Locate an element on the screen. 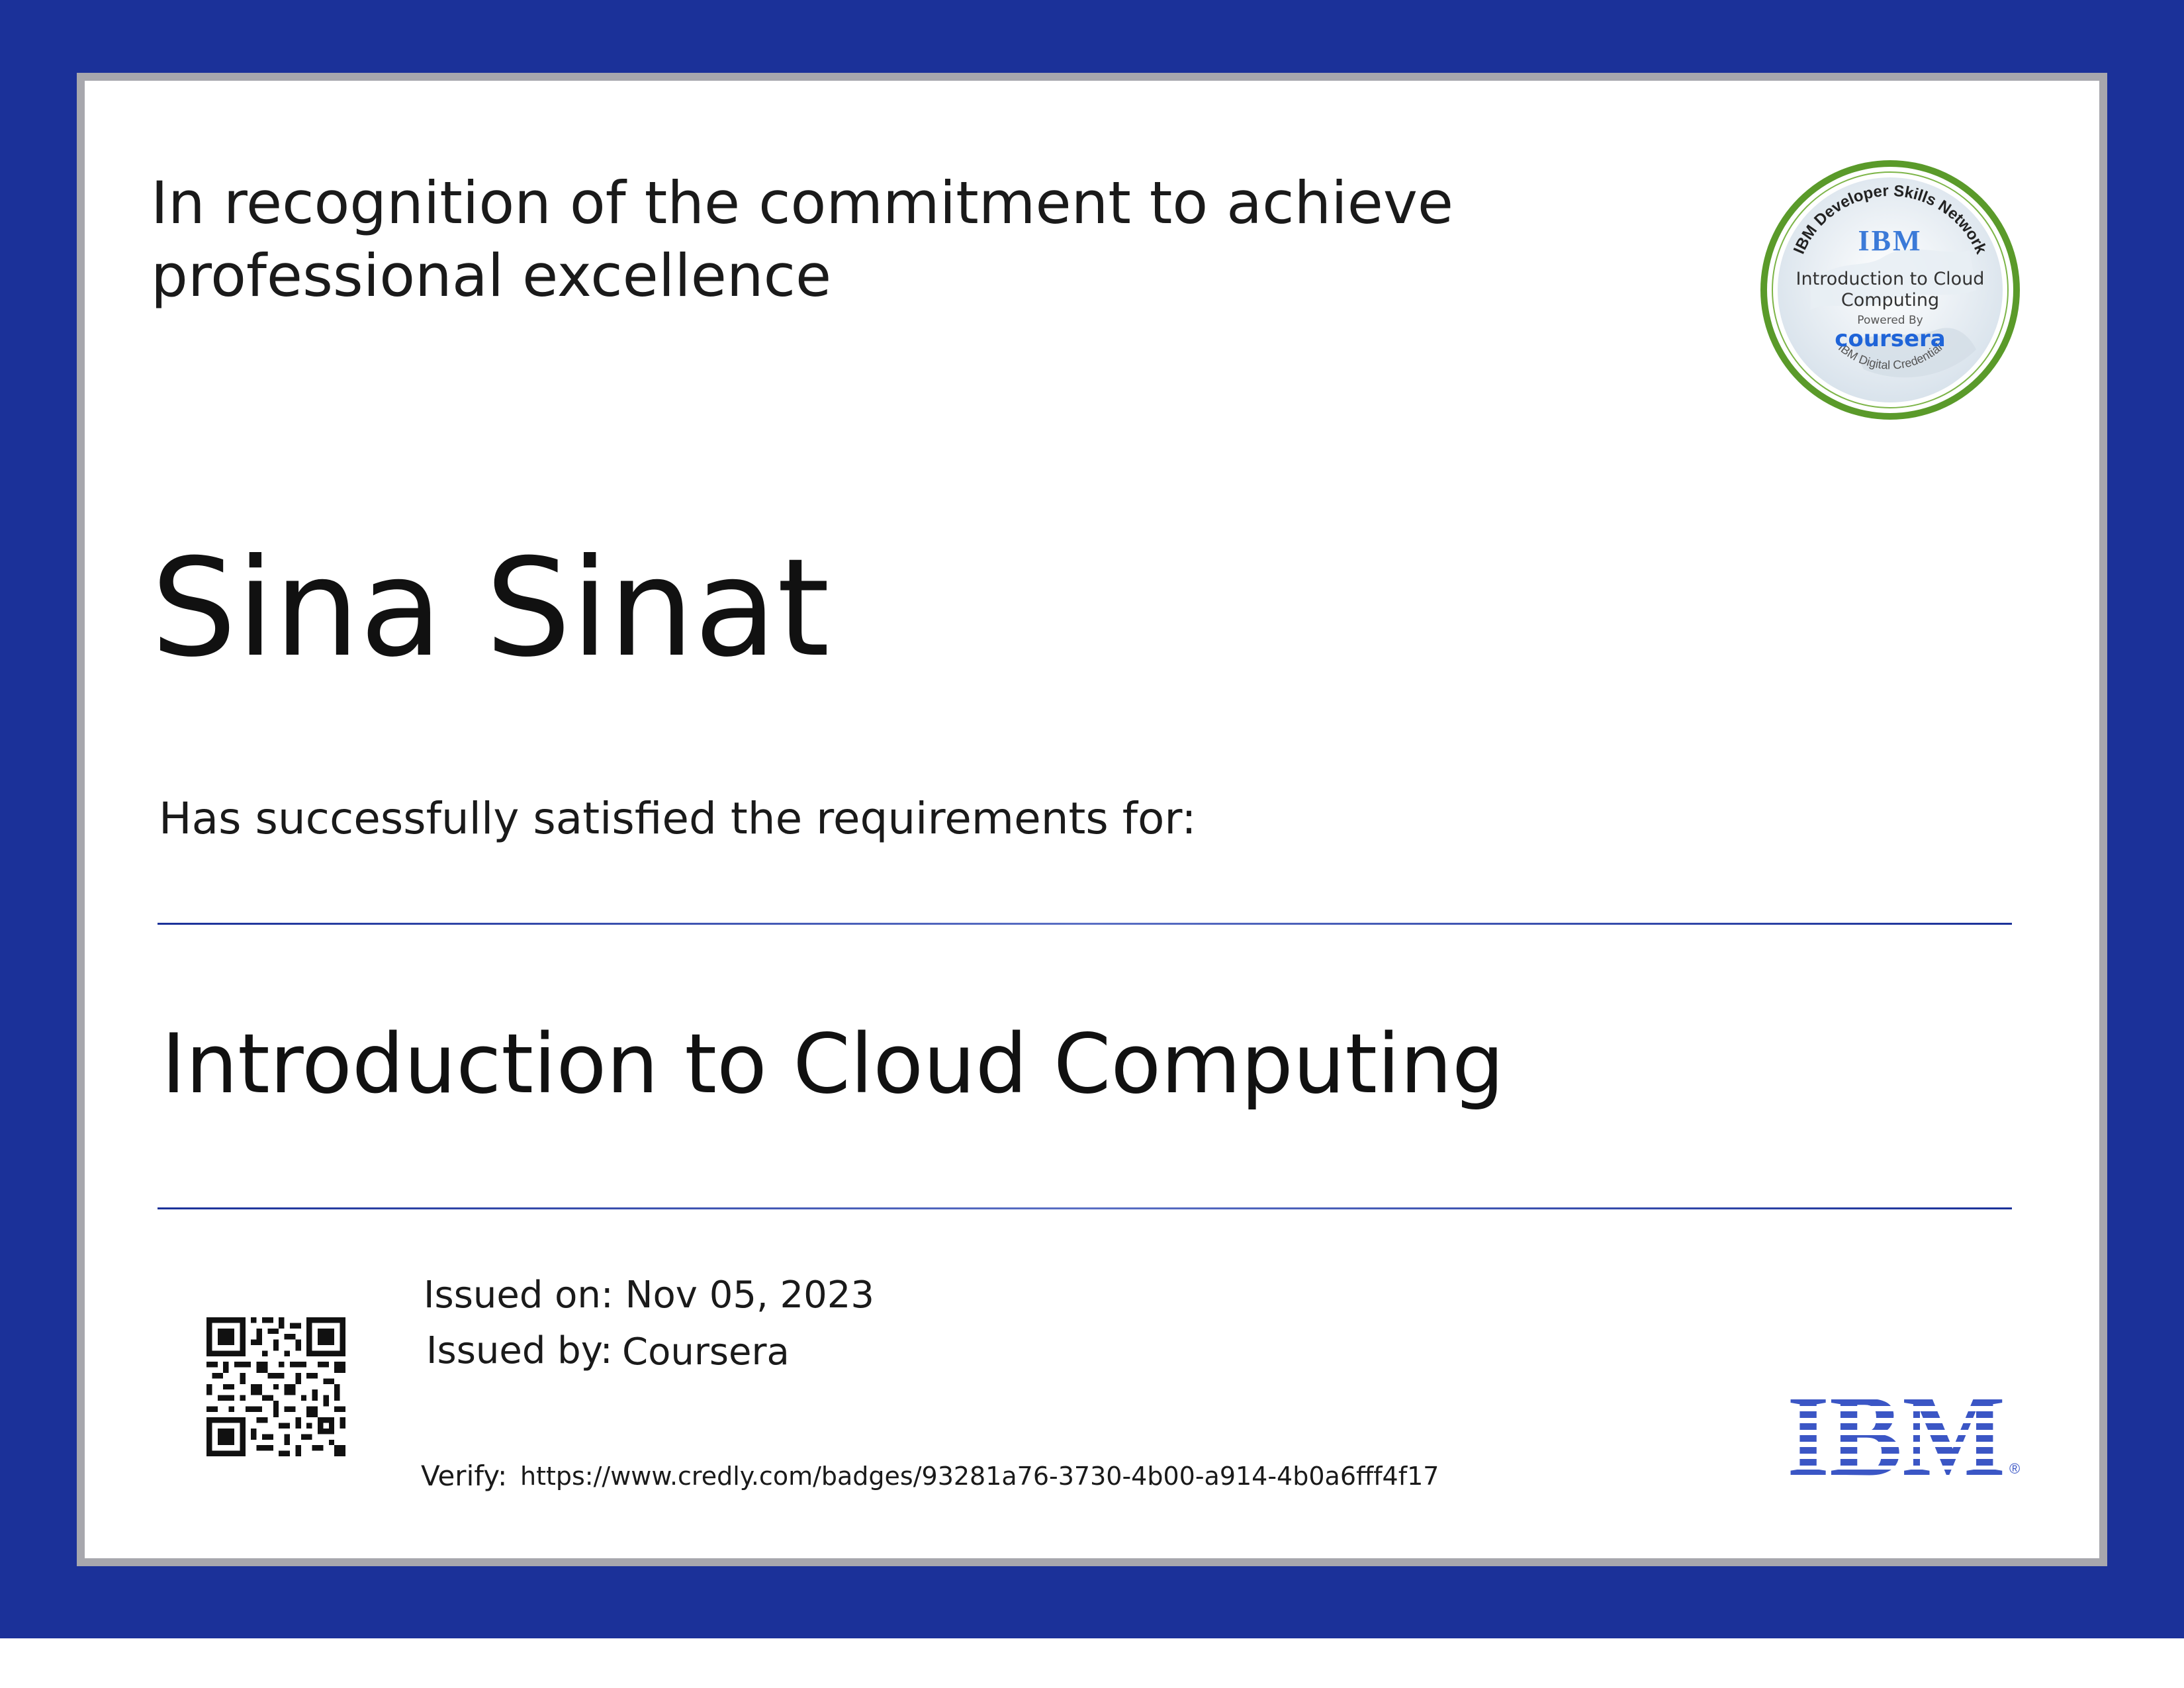 This screenshot has height=1688, width=2184. registered-mark: ® is located at coordinates (2014, 1468).